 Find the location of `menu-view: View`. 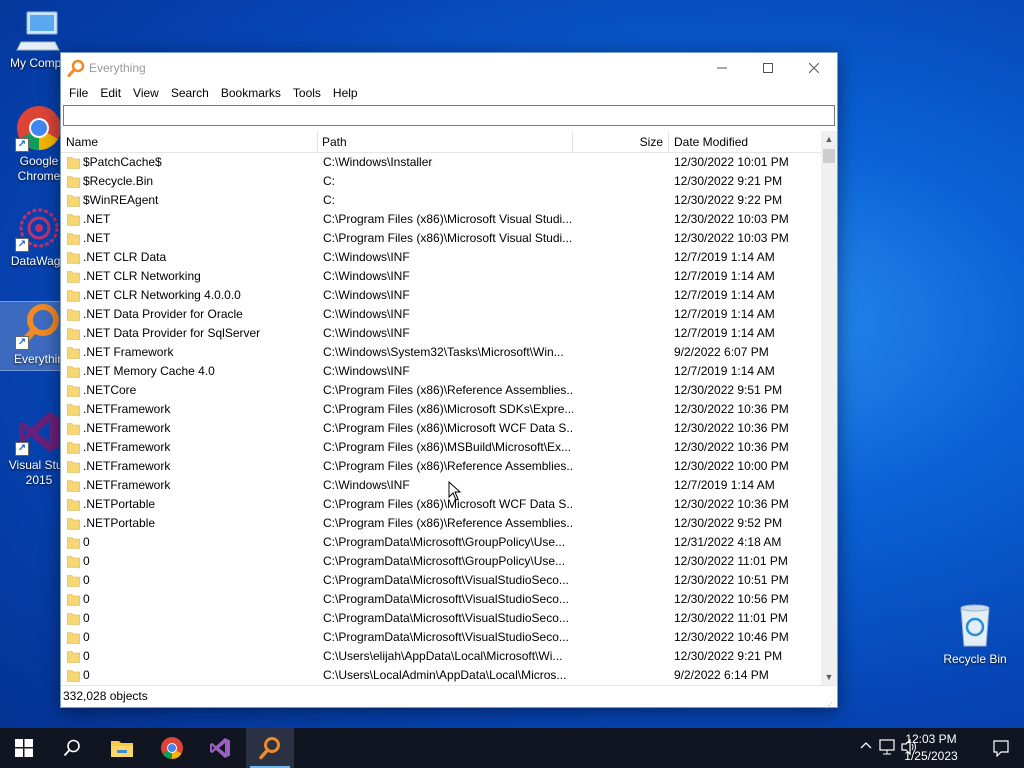

menu-view: View is located at coordinates (146, 93).